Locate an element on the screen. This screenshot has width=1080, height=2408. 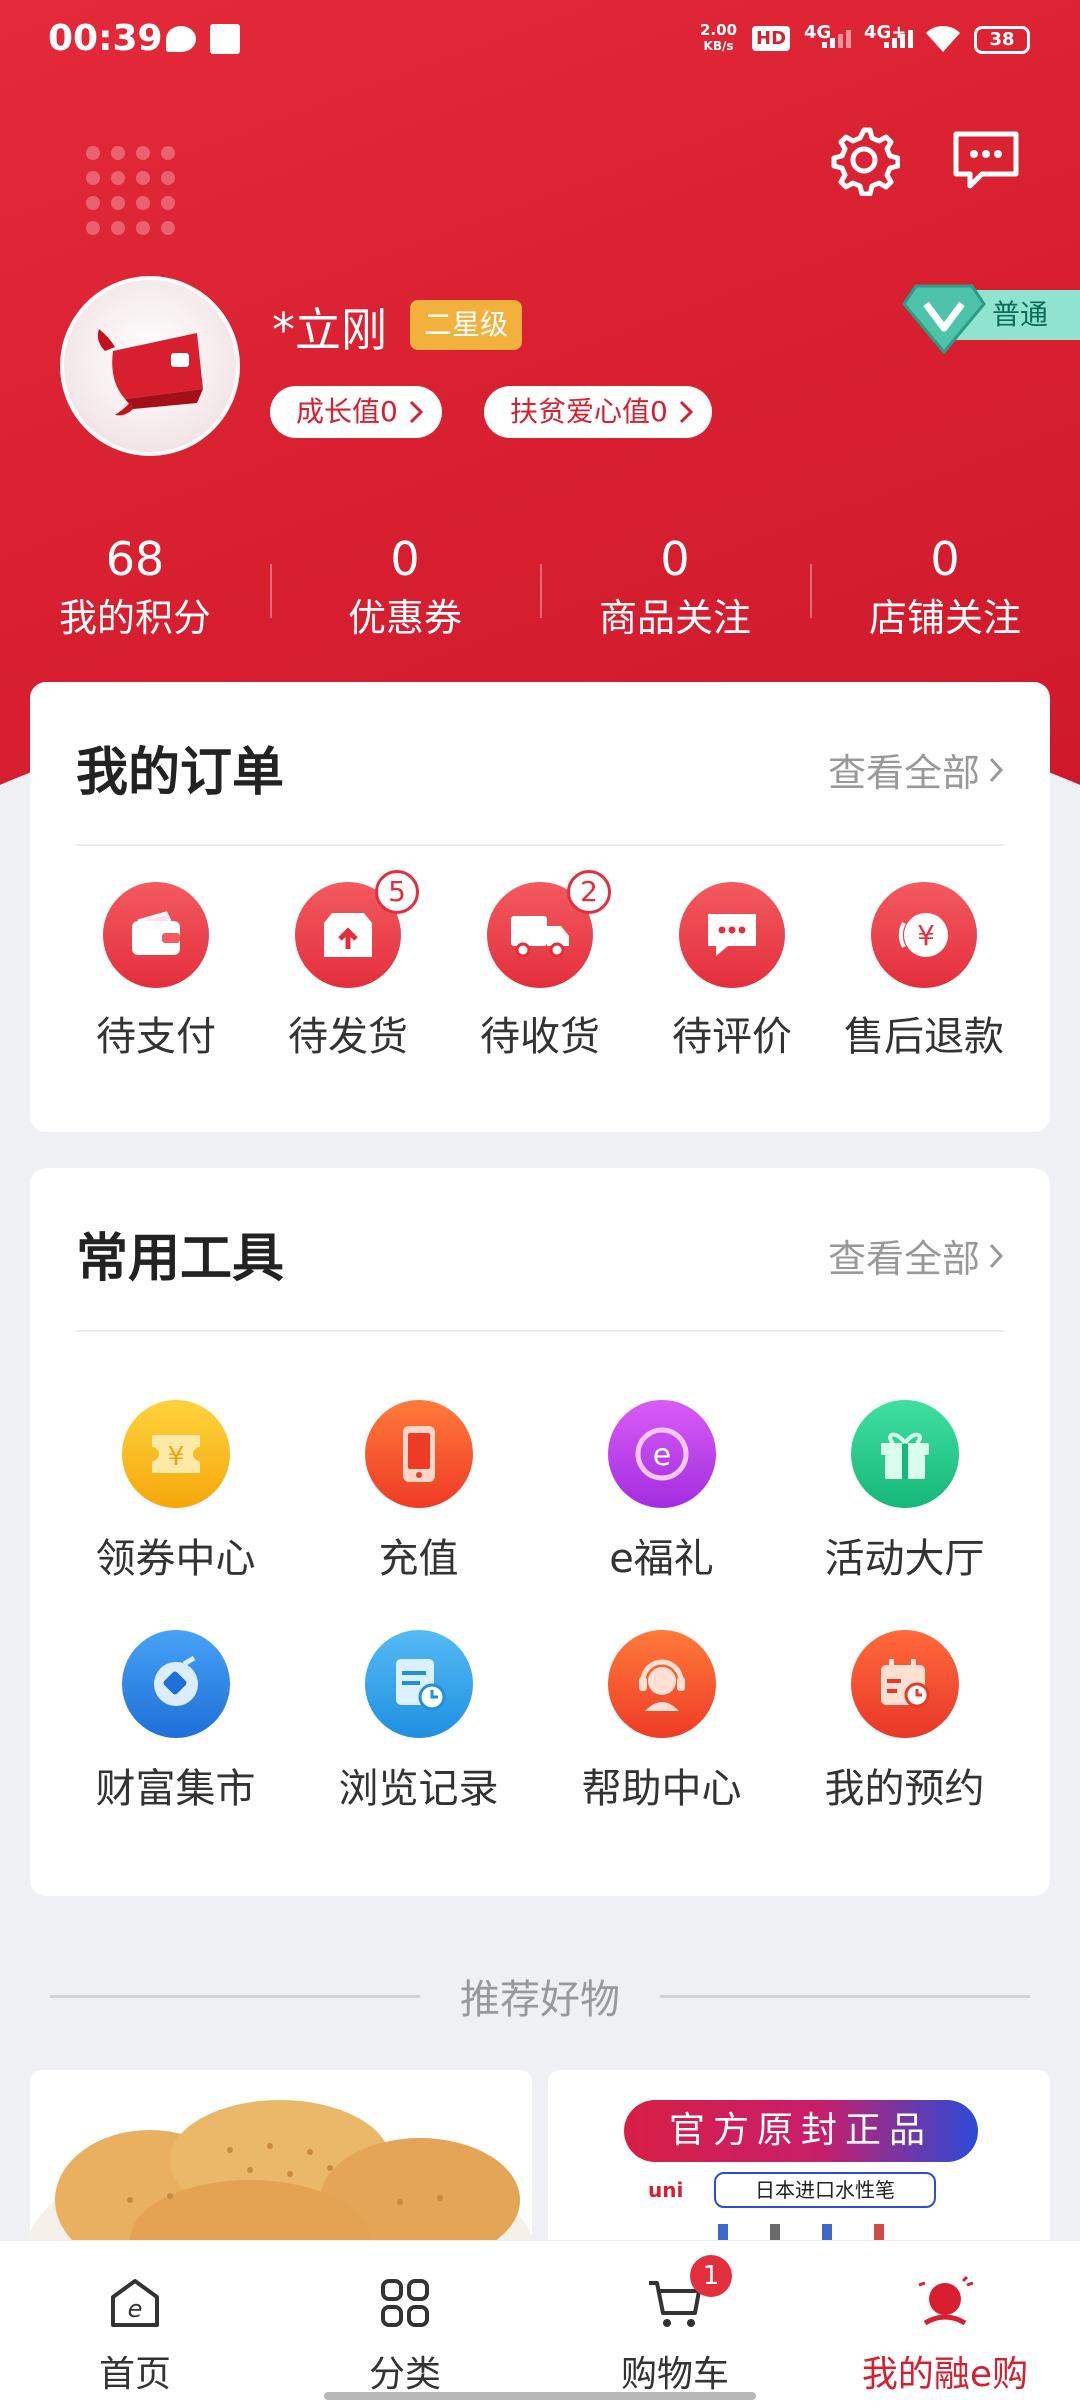
gift-icon is located at coordinates (904, 1455).